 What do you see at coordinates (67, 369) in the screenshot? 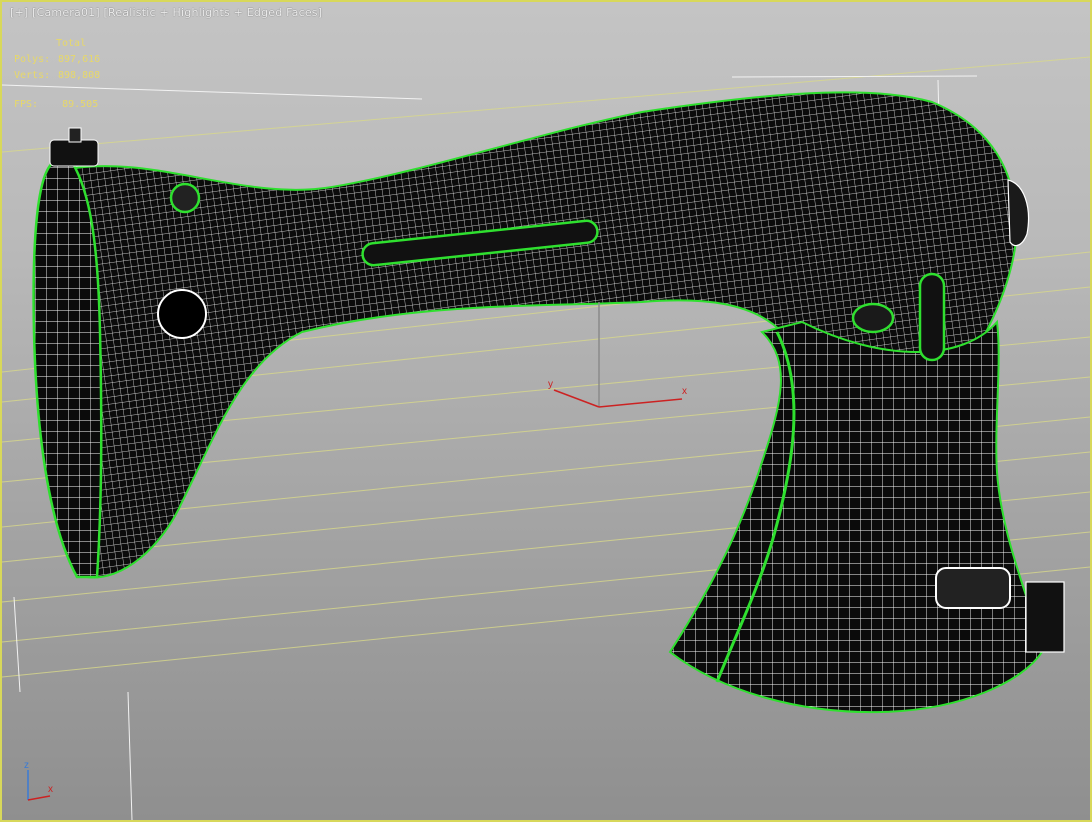
I see `face-plate` at bounding box center [67, 369].